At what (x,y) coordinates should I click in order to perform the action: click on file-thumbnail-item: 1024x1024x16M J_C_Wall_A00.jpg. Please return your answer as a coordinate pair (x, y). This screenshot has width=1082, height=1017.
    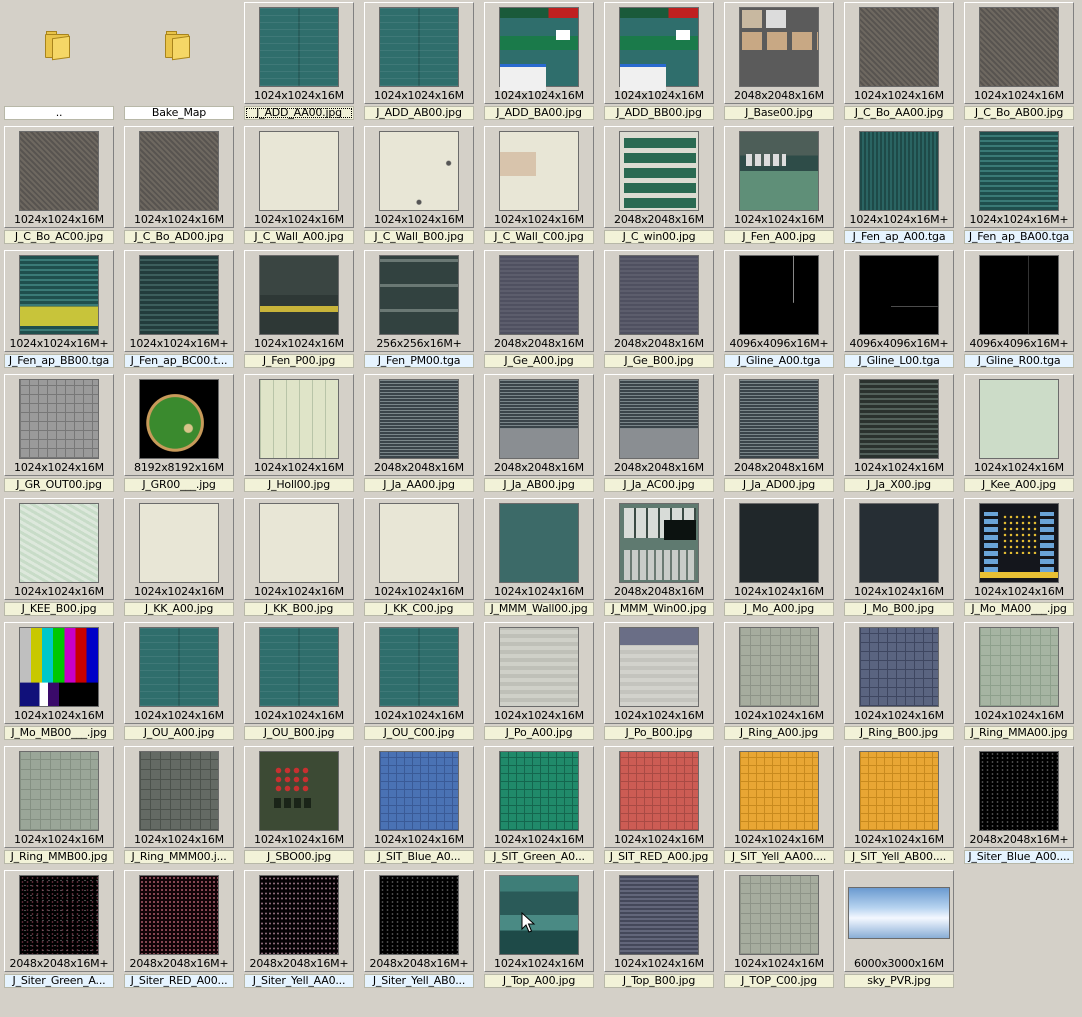
    Looking at the image, I should click on (299, 186).